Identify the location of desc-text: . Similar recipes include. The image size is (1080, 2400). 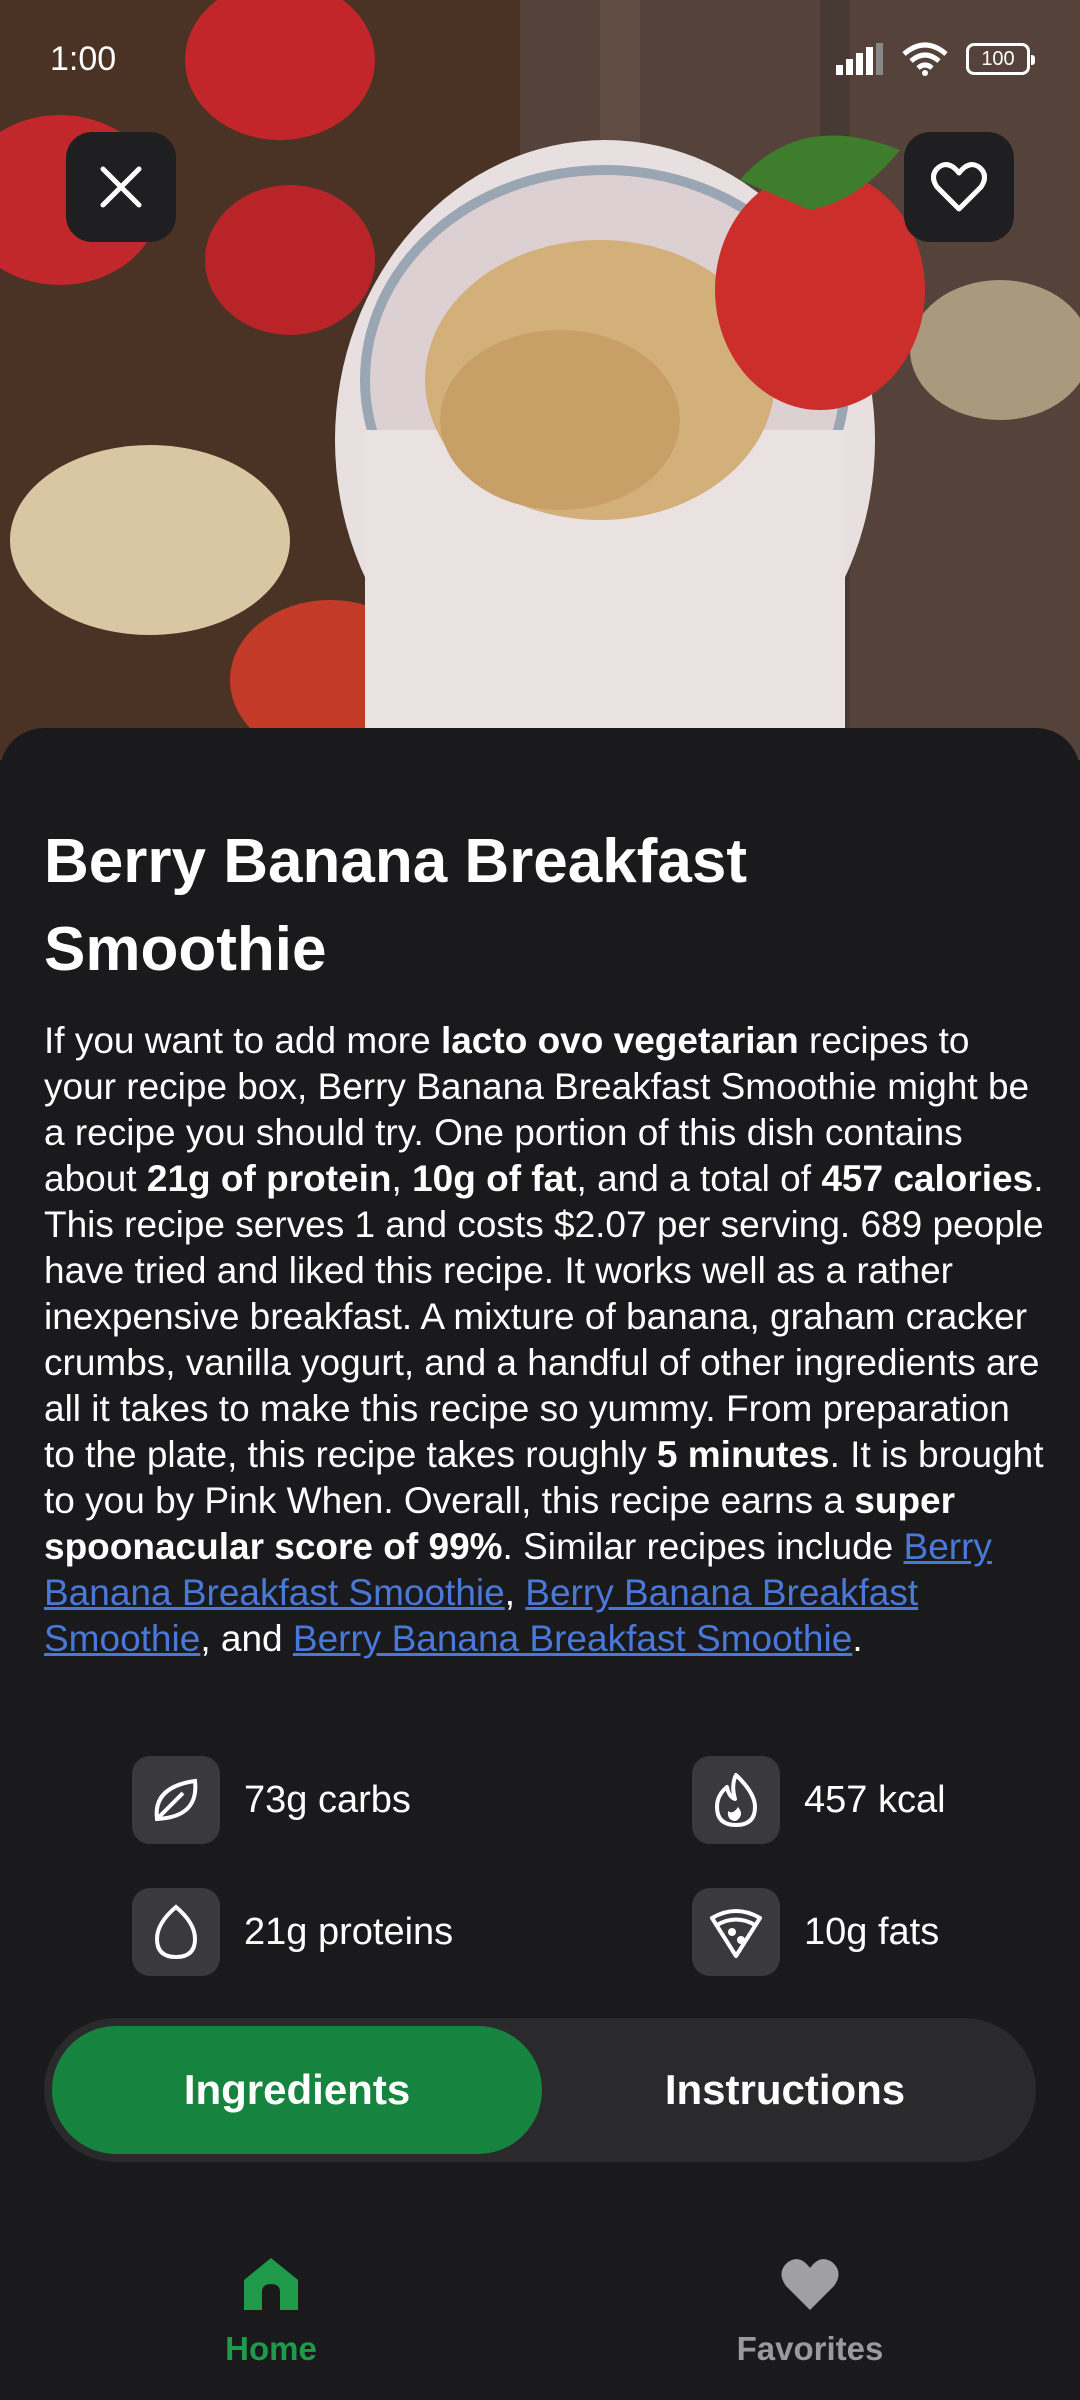
(703, 1546).